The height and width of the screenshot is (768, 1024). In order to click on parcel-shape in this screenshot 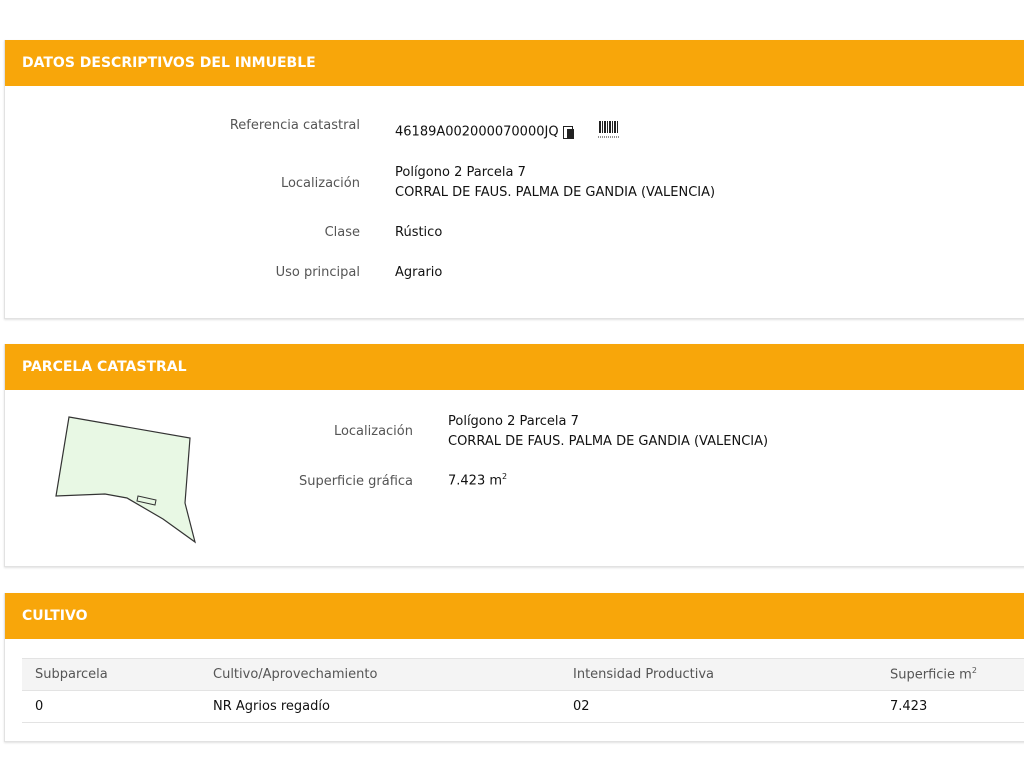, I will do `click(125, 480)`.